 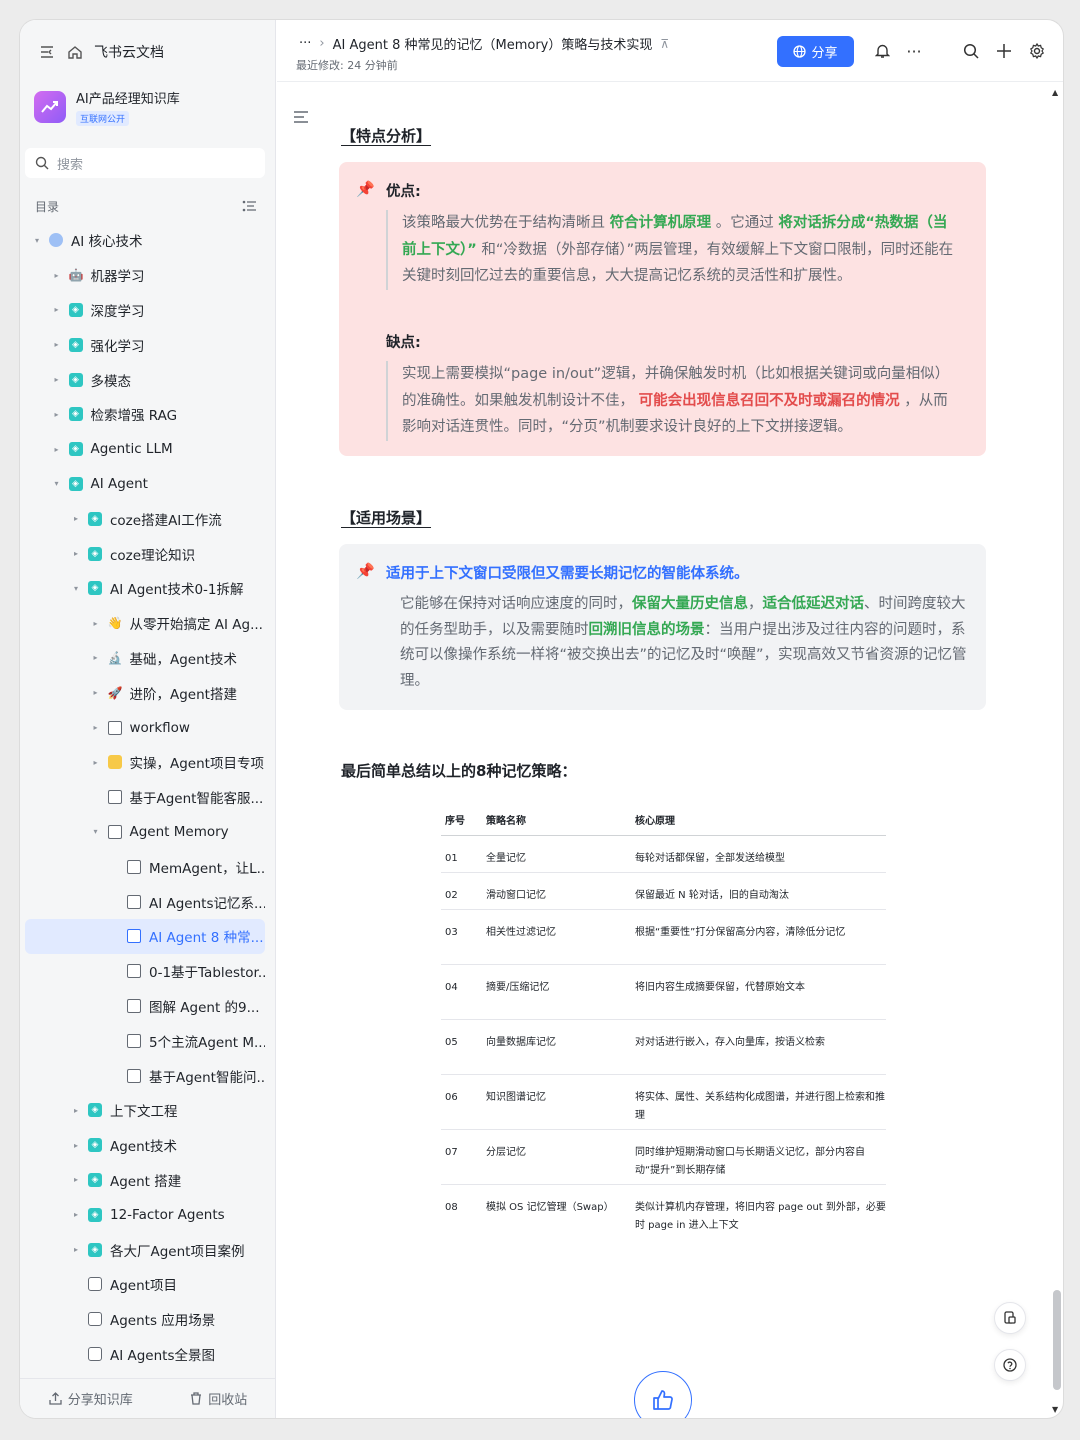 What do you see at coordinates (145, 727) in the screenshot?
I see `sidebar-item: ▸ workflow` at bounding box center [145, 727].